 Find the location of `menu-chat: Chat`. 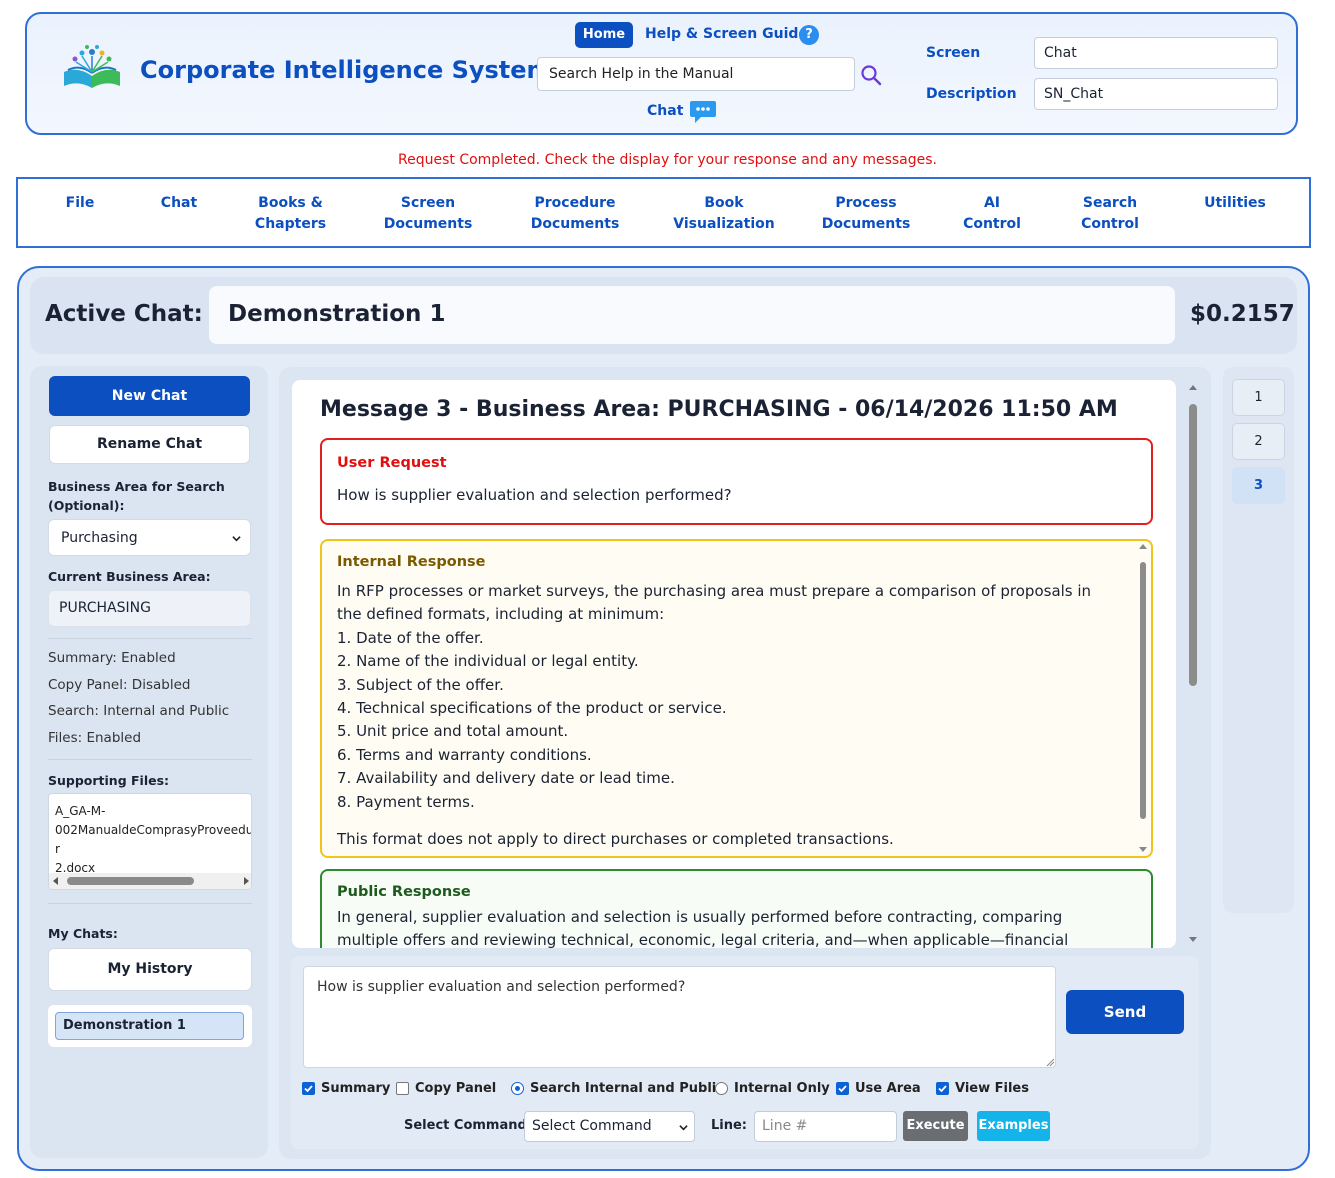

menu-chat: Chat is located at coordinates (179, 203).